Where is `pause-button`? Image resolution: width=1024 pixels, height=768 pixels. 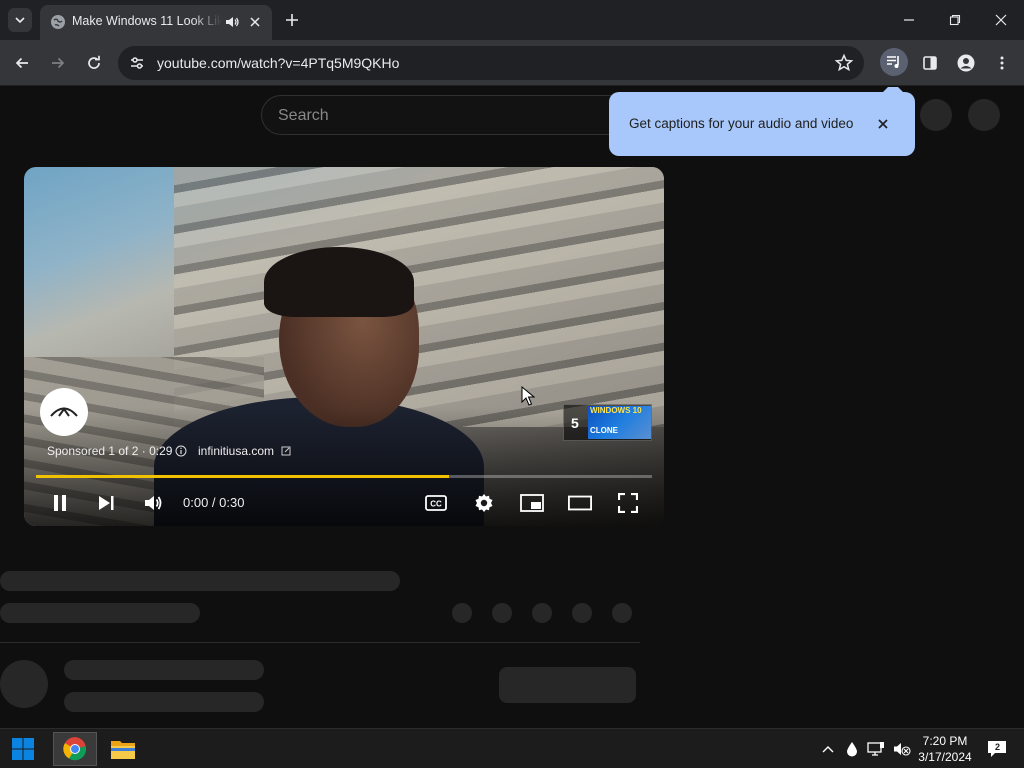 pause-button is located at coordinates (60, 503).